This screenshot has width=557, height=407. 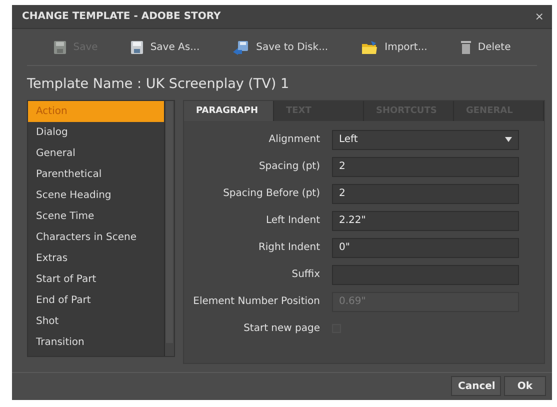 I want to click on scrollbar, so click(x=169, y=228).